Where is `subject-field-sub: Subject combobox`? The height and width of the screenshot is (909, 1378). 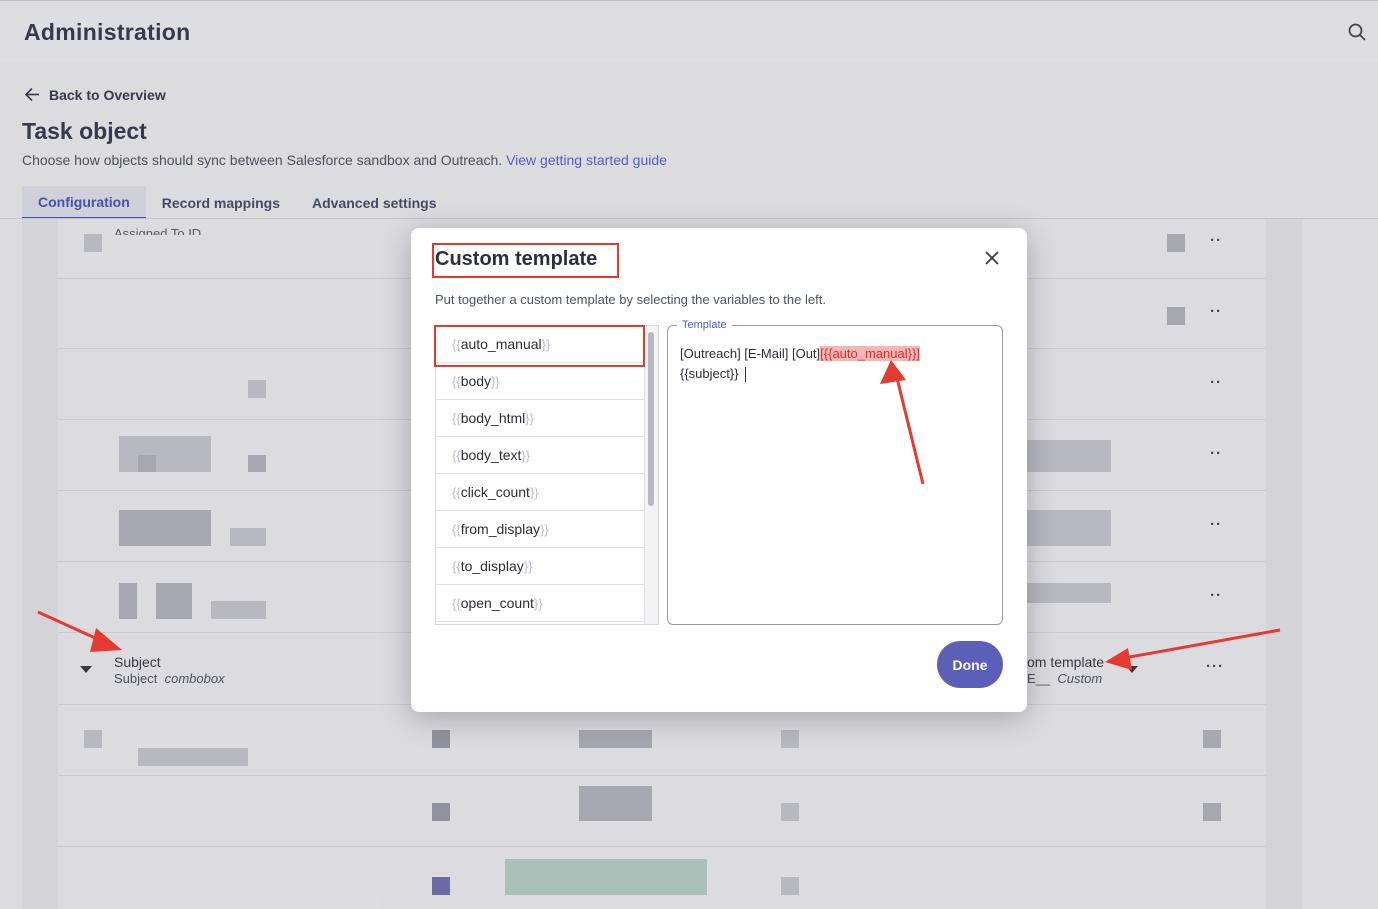
subject-field-sub: Subject combobox is located at coordinates (169, 678).